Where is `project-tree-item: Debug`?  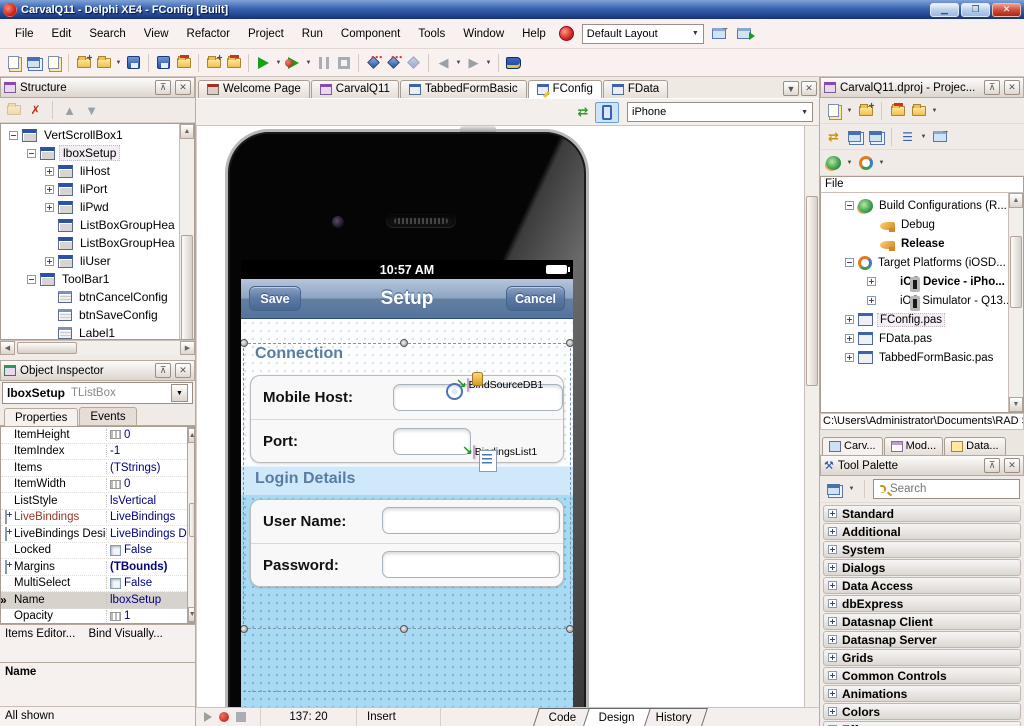
project-tree-item: Debug is located at coordinates (914, 224).